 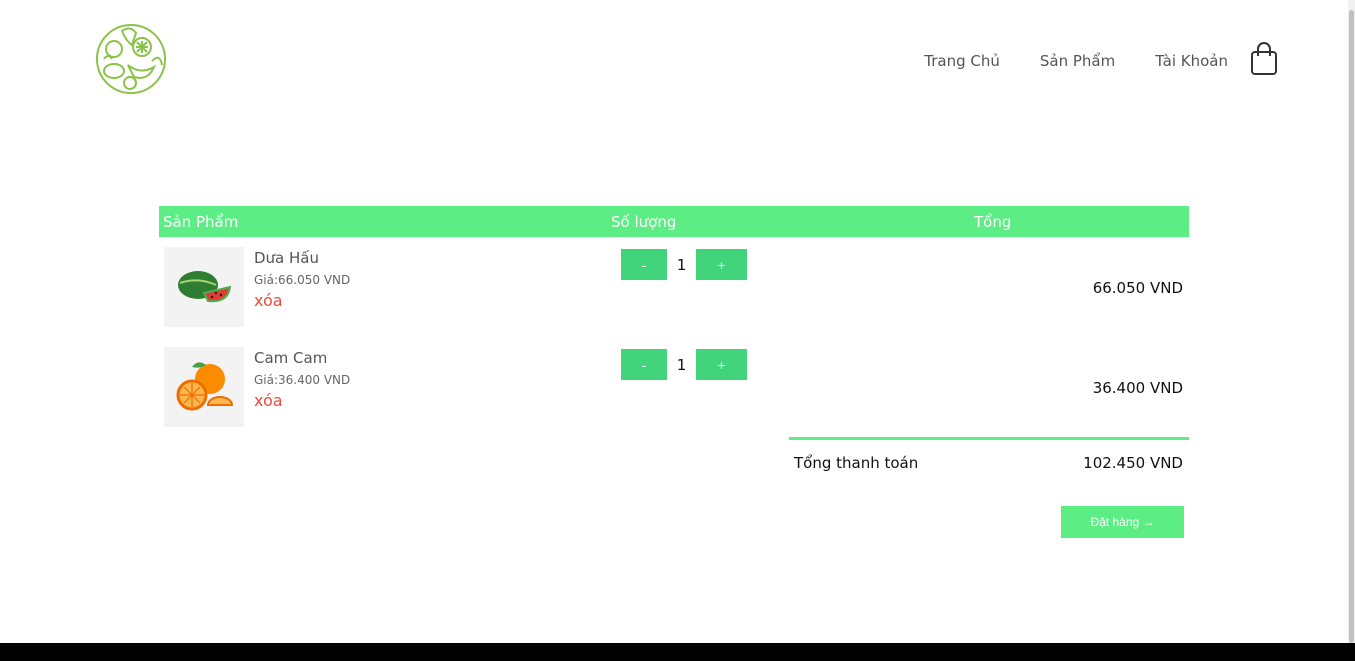 I want to click on summary-total: 102.450 VND, so click(x=1133, y=463).